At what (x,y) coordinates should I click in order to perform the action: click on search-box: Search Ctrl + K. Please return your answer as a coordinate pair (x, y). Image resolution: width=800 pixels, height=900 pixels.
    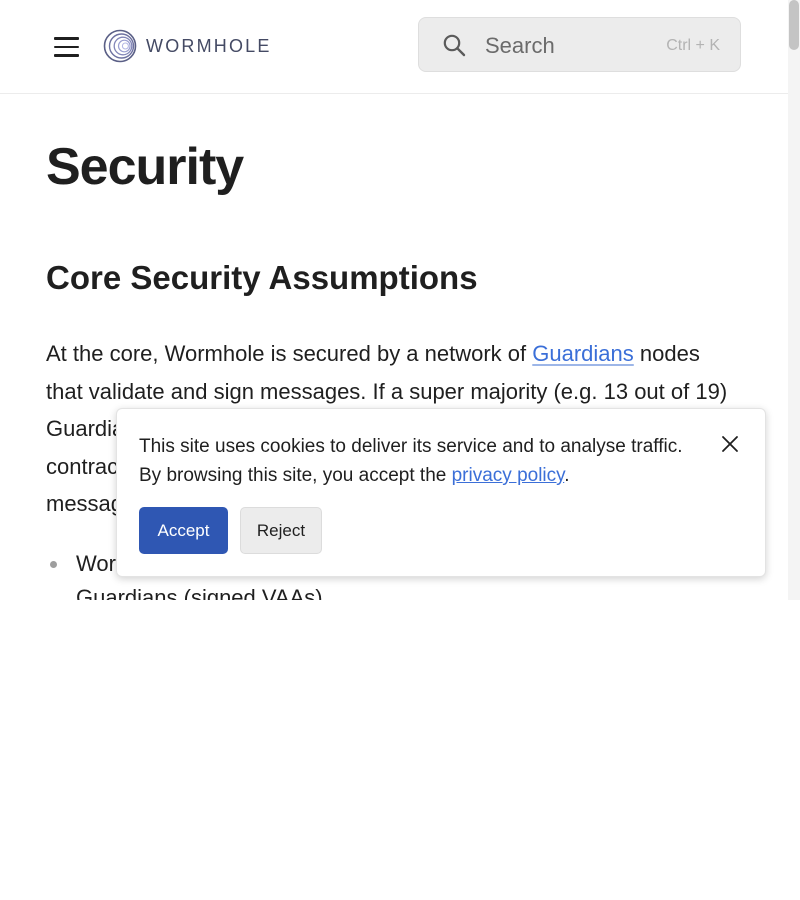
    Looking at the image, I should click on (579, 44).